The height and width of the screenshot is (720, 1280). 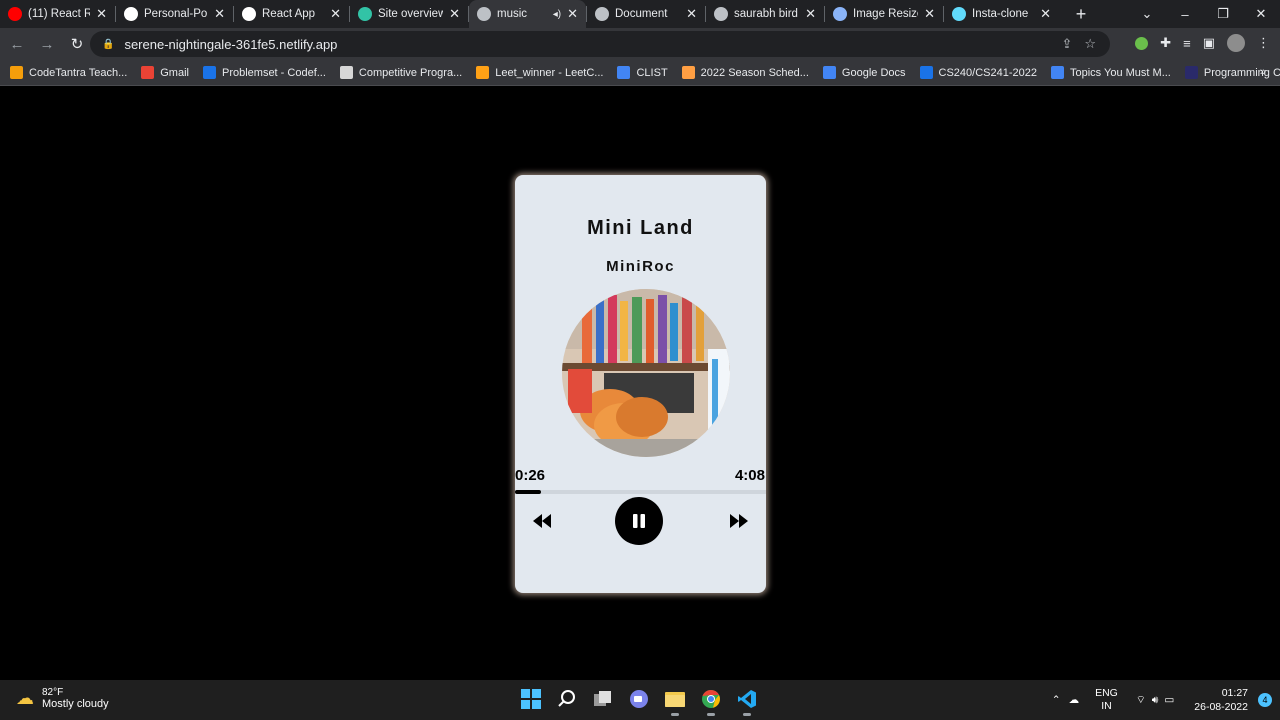 I want to click on netlify-icon, so click(x=365, y=14).